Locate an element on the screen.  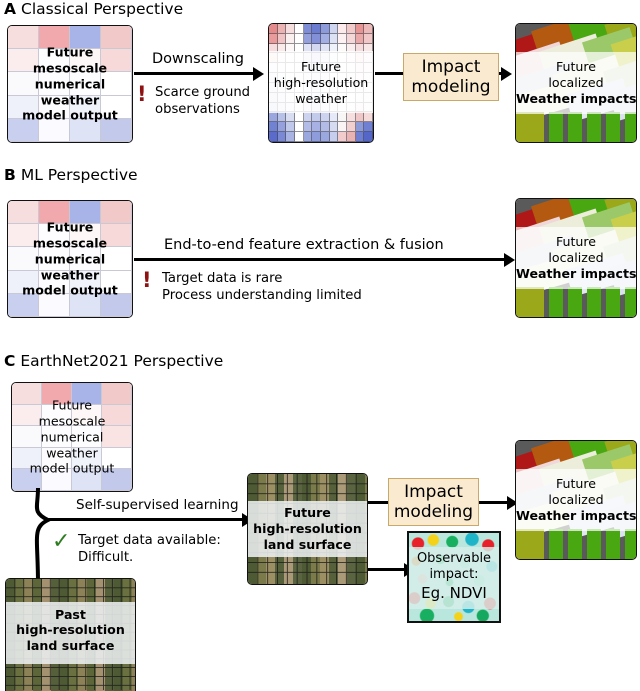
panel-a-title: Classical Perspective is located at coordinates (102, 9).